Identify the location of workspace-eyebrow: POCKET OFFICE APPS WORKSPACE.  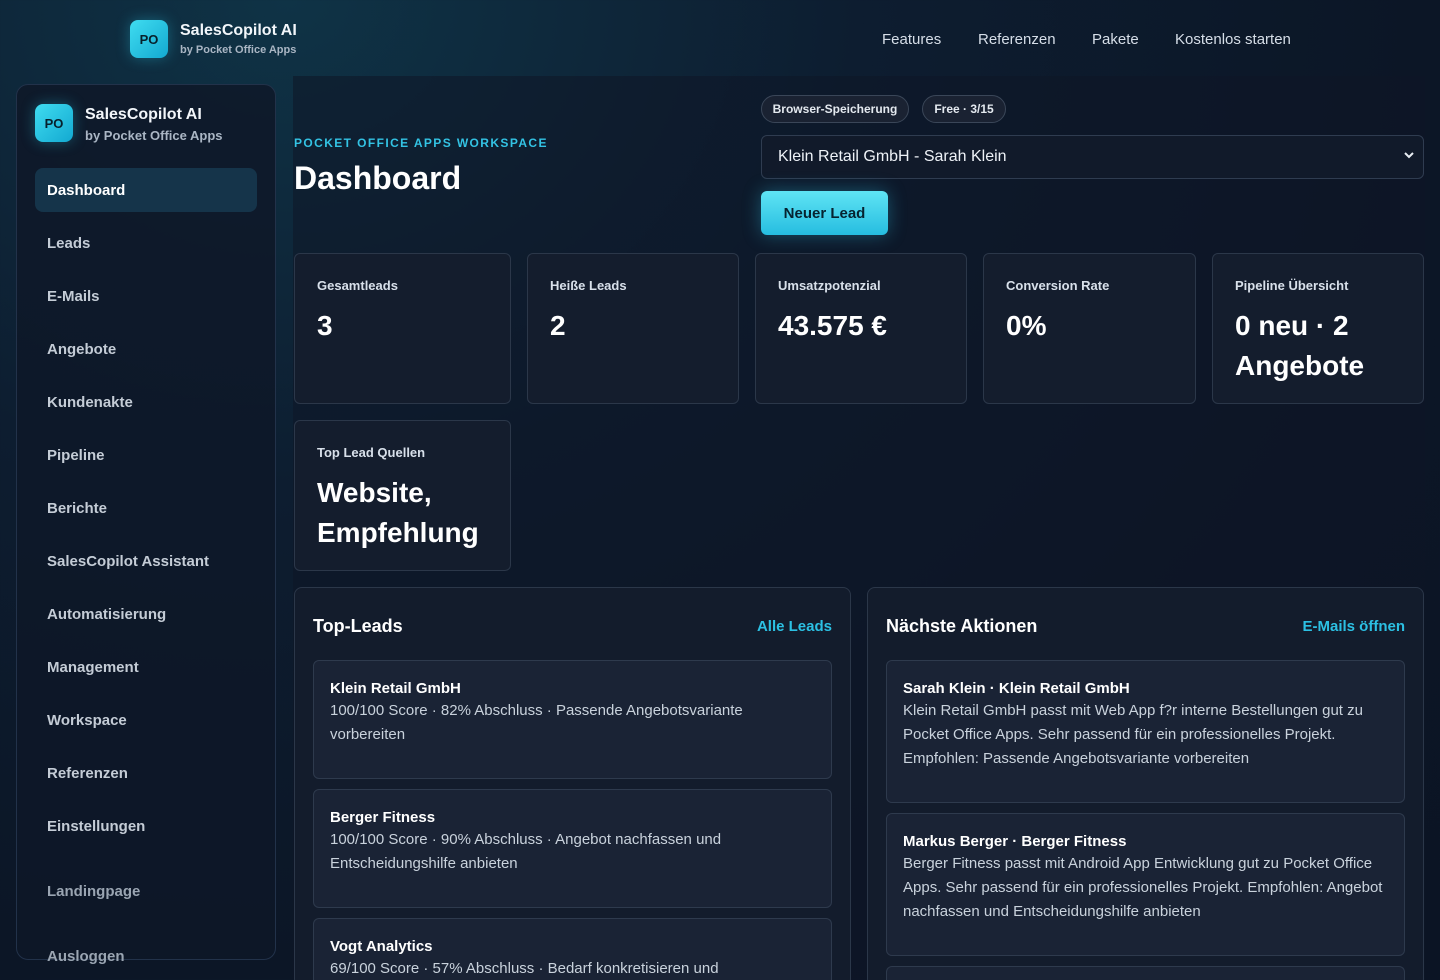
(421, 143).